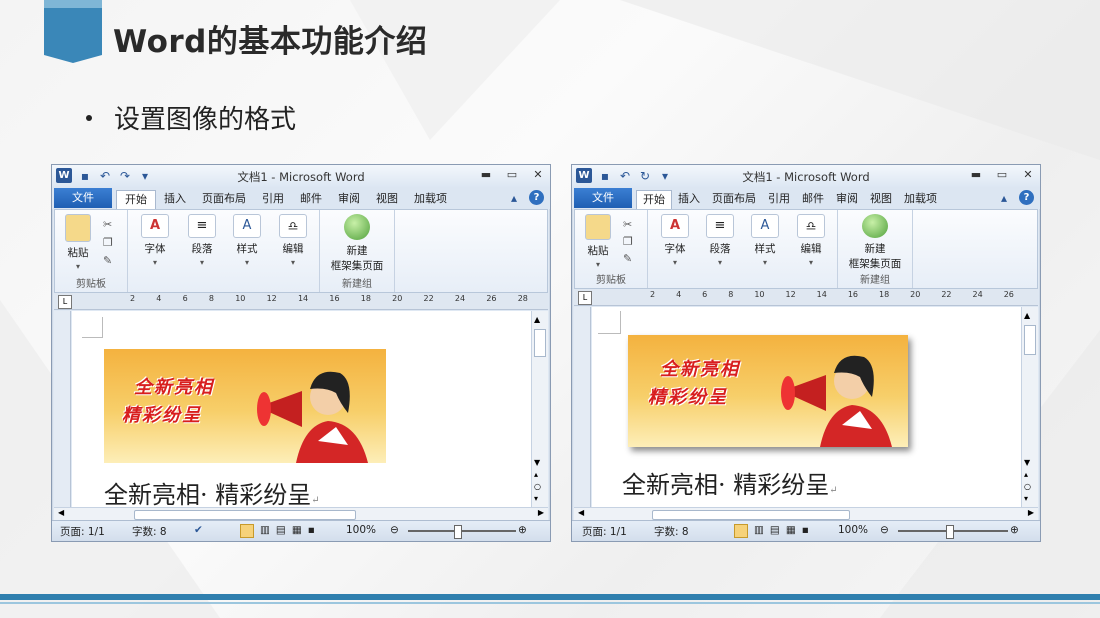 The image size is (1100, 618). I want to click on zoom-slider, so click(462, 531).